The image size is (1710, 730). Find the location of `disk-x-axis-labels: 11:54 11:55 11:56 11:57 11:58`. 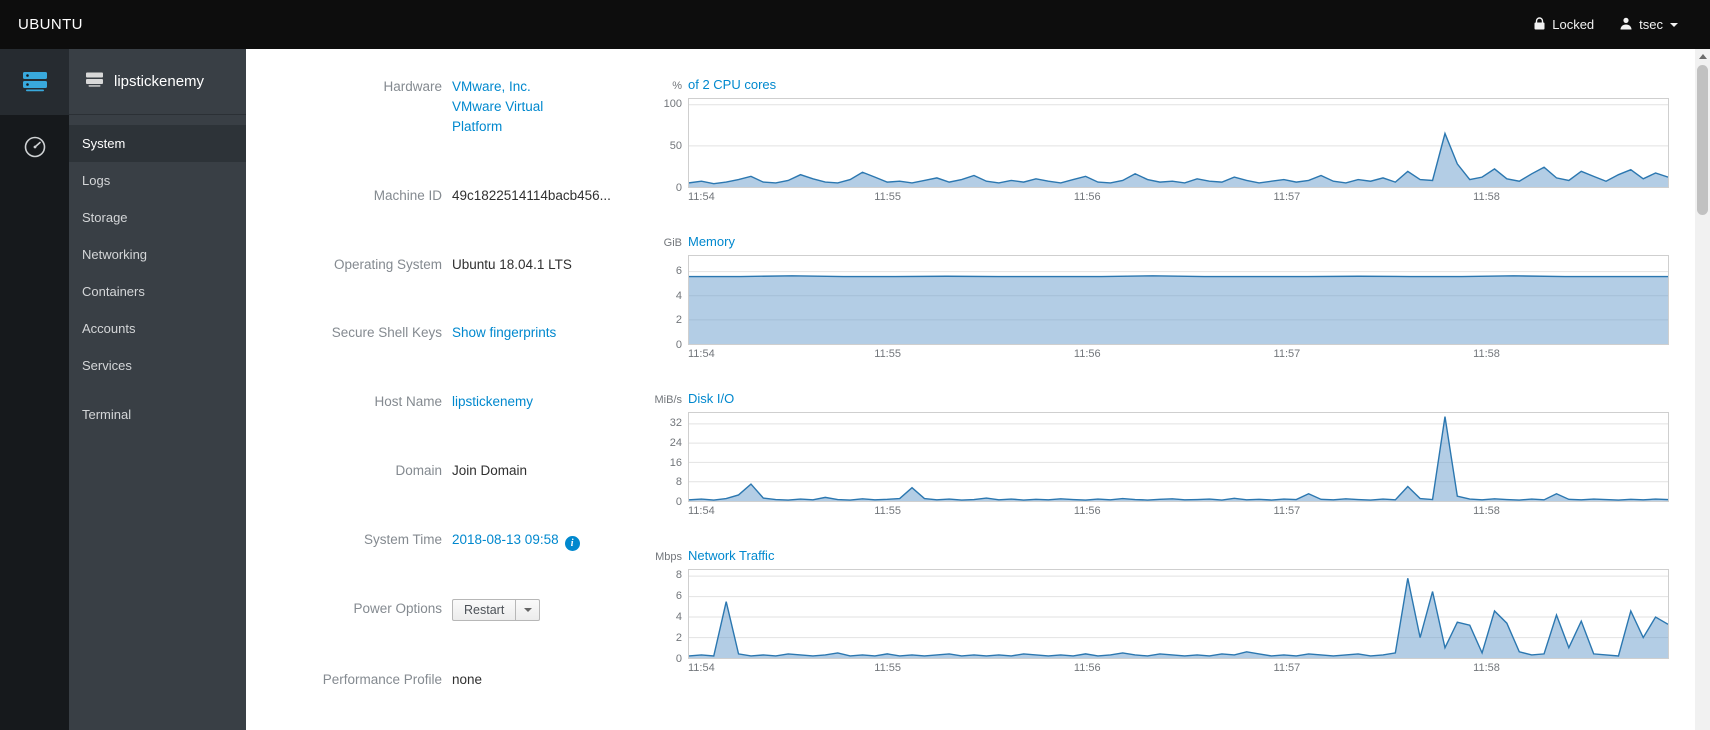

disk-x-axis-labels: 11:54 11:55 11:56 11:57 11:58 is located at coordinates (1094, 511).